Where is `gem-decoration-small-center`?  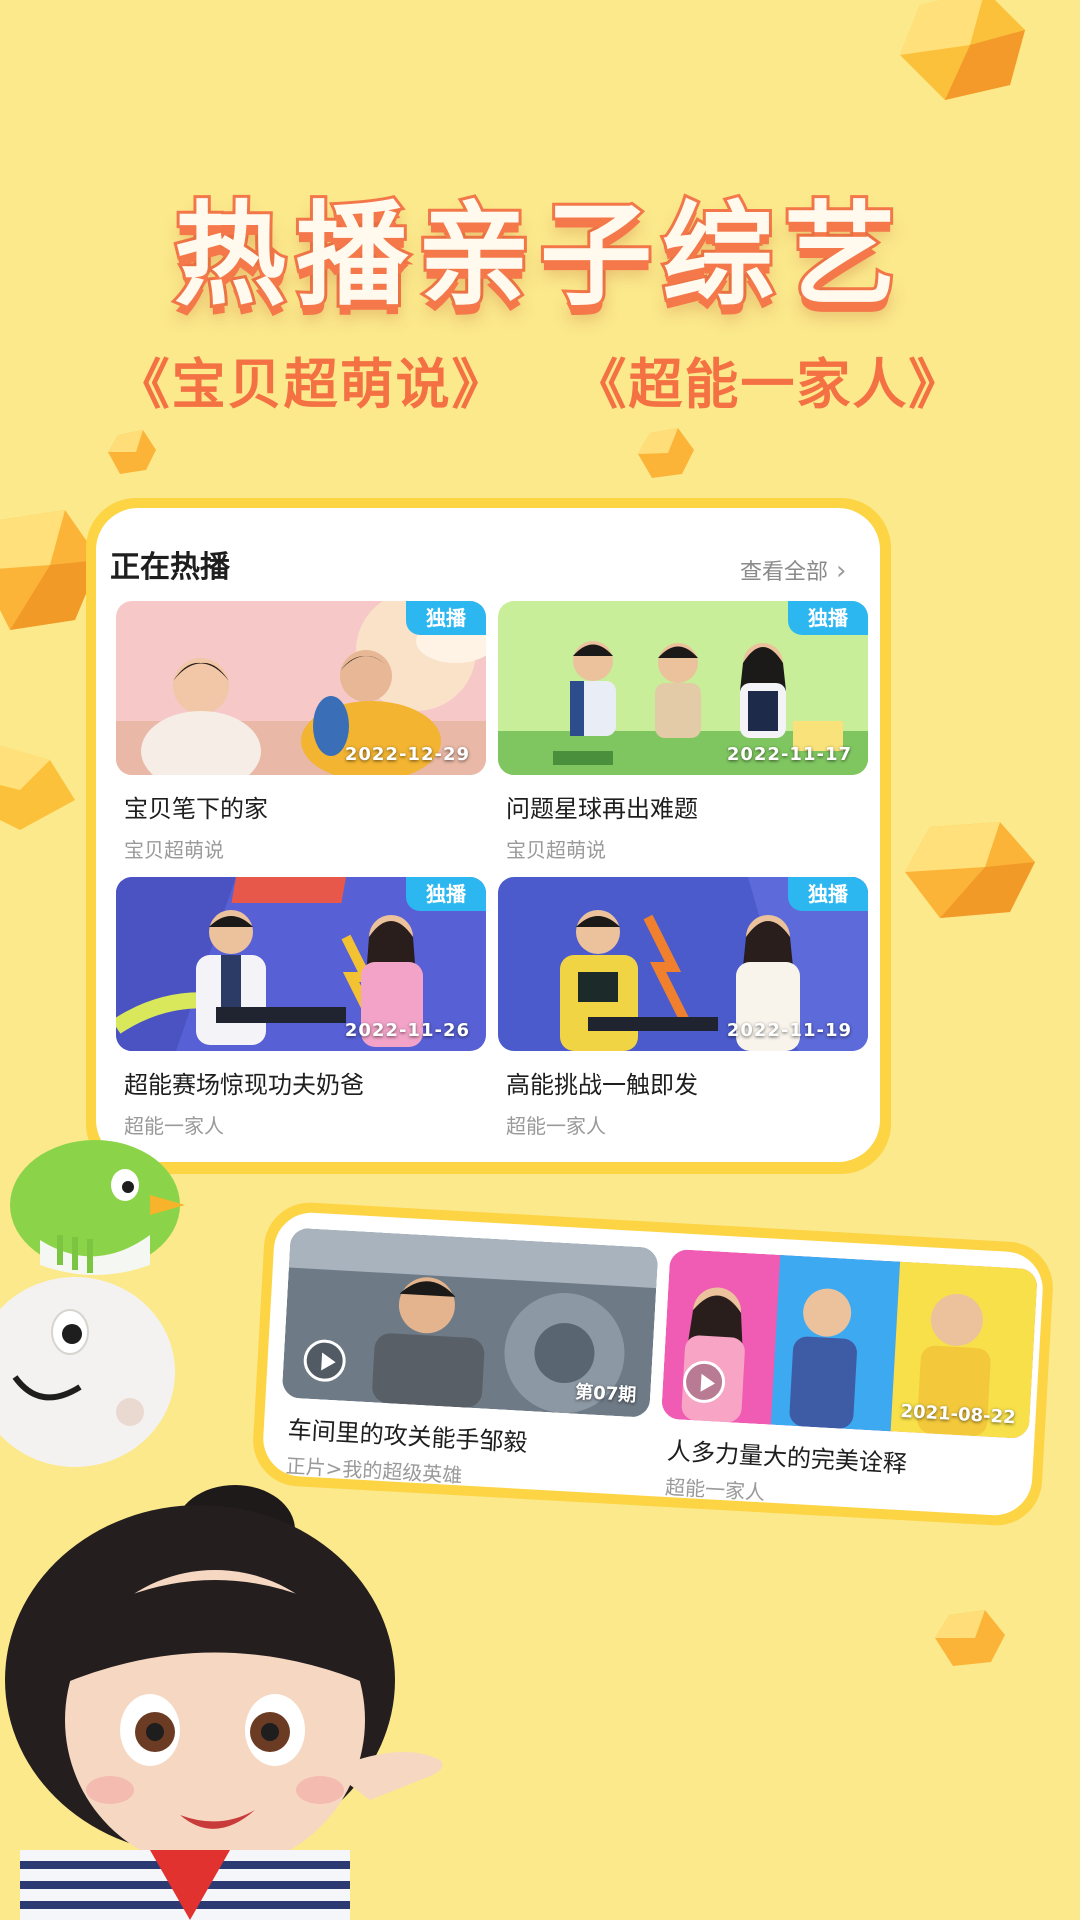 gem-decoration-small-center is located at coordinates (666, 453).